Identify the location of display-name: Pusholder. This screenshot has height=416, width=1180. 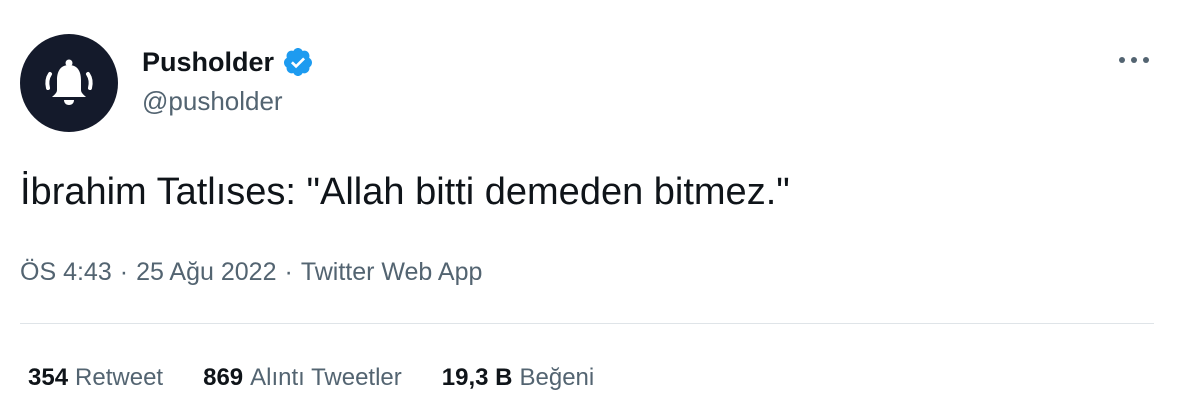
(208, 62).